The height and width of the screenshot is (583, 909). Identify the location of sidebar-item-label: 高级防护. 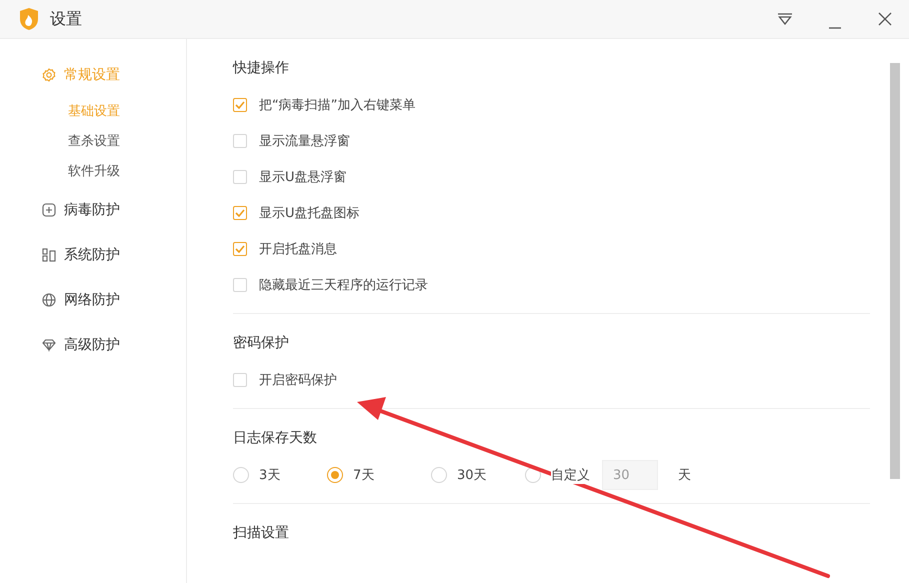
(92, 345).